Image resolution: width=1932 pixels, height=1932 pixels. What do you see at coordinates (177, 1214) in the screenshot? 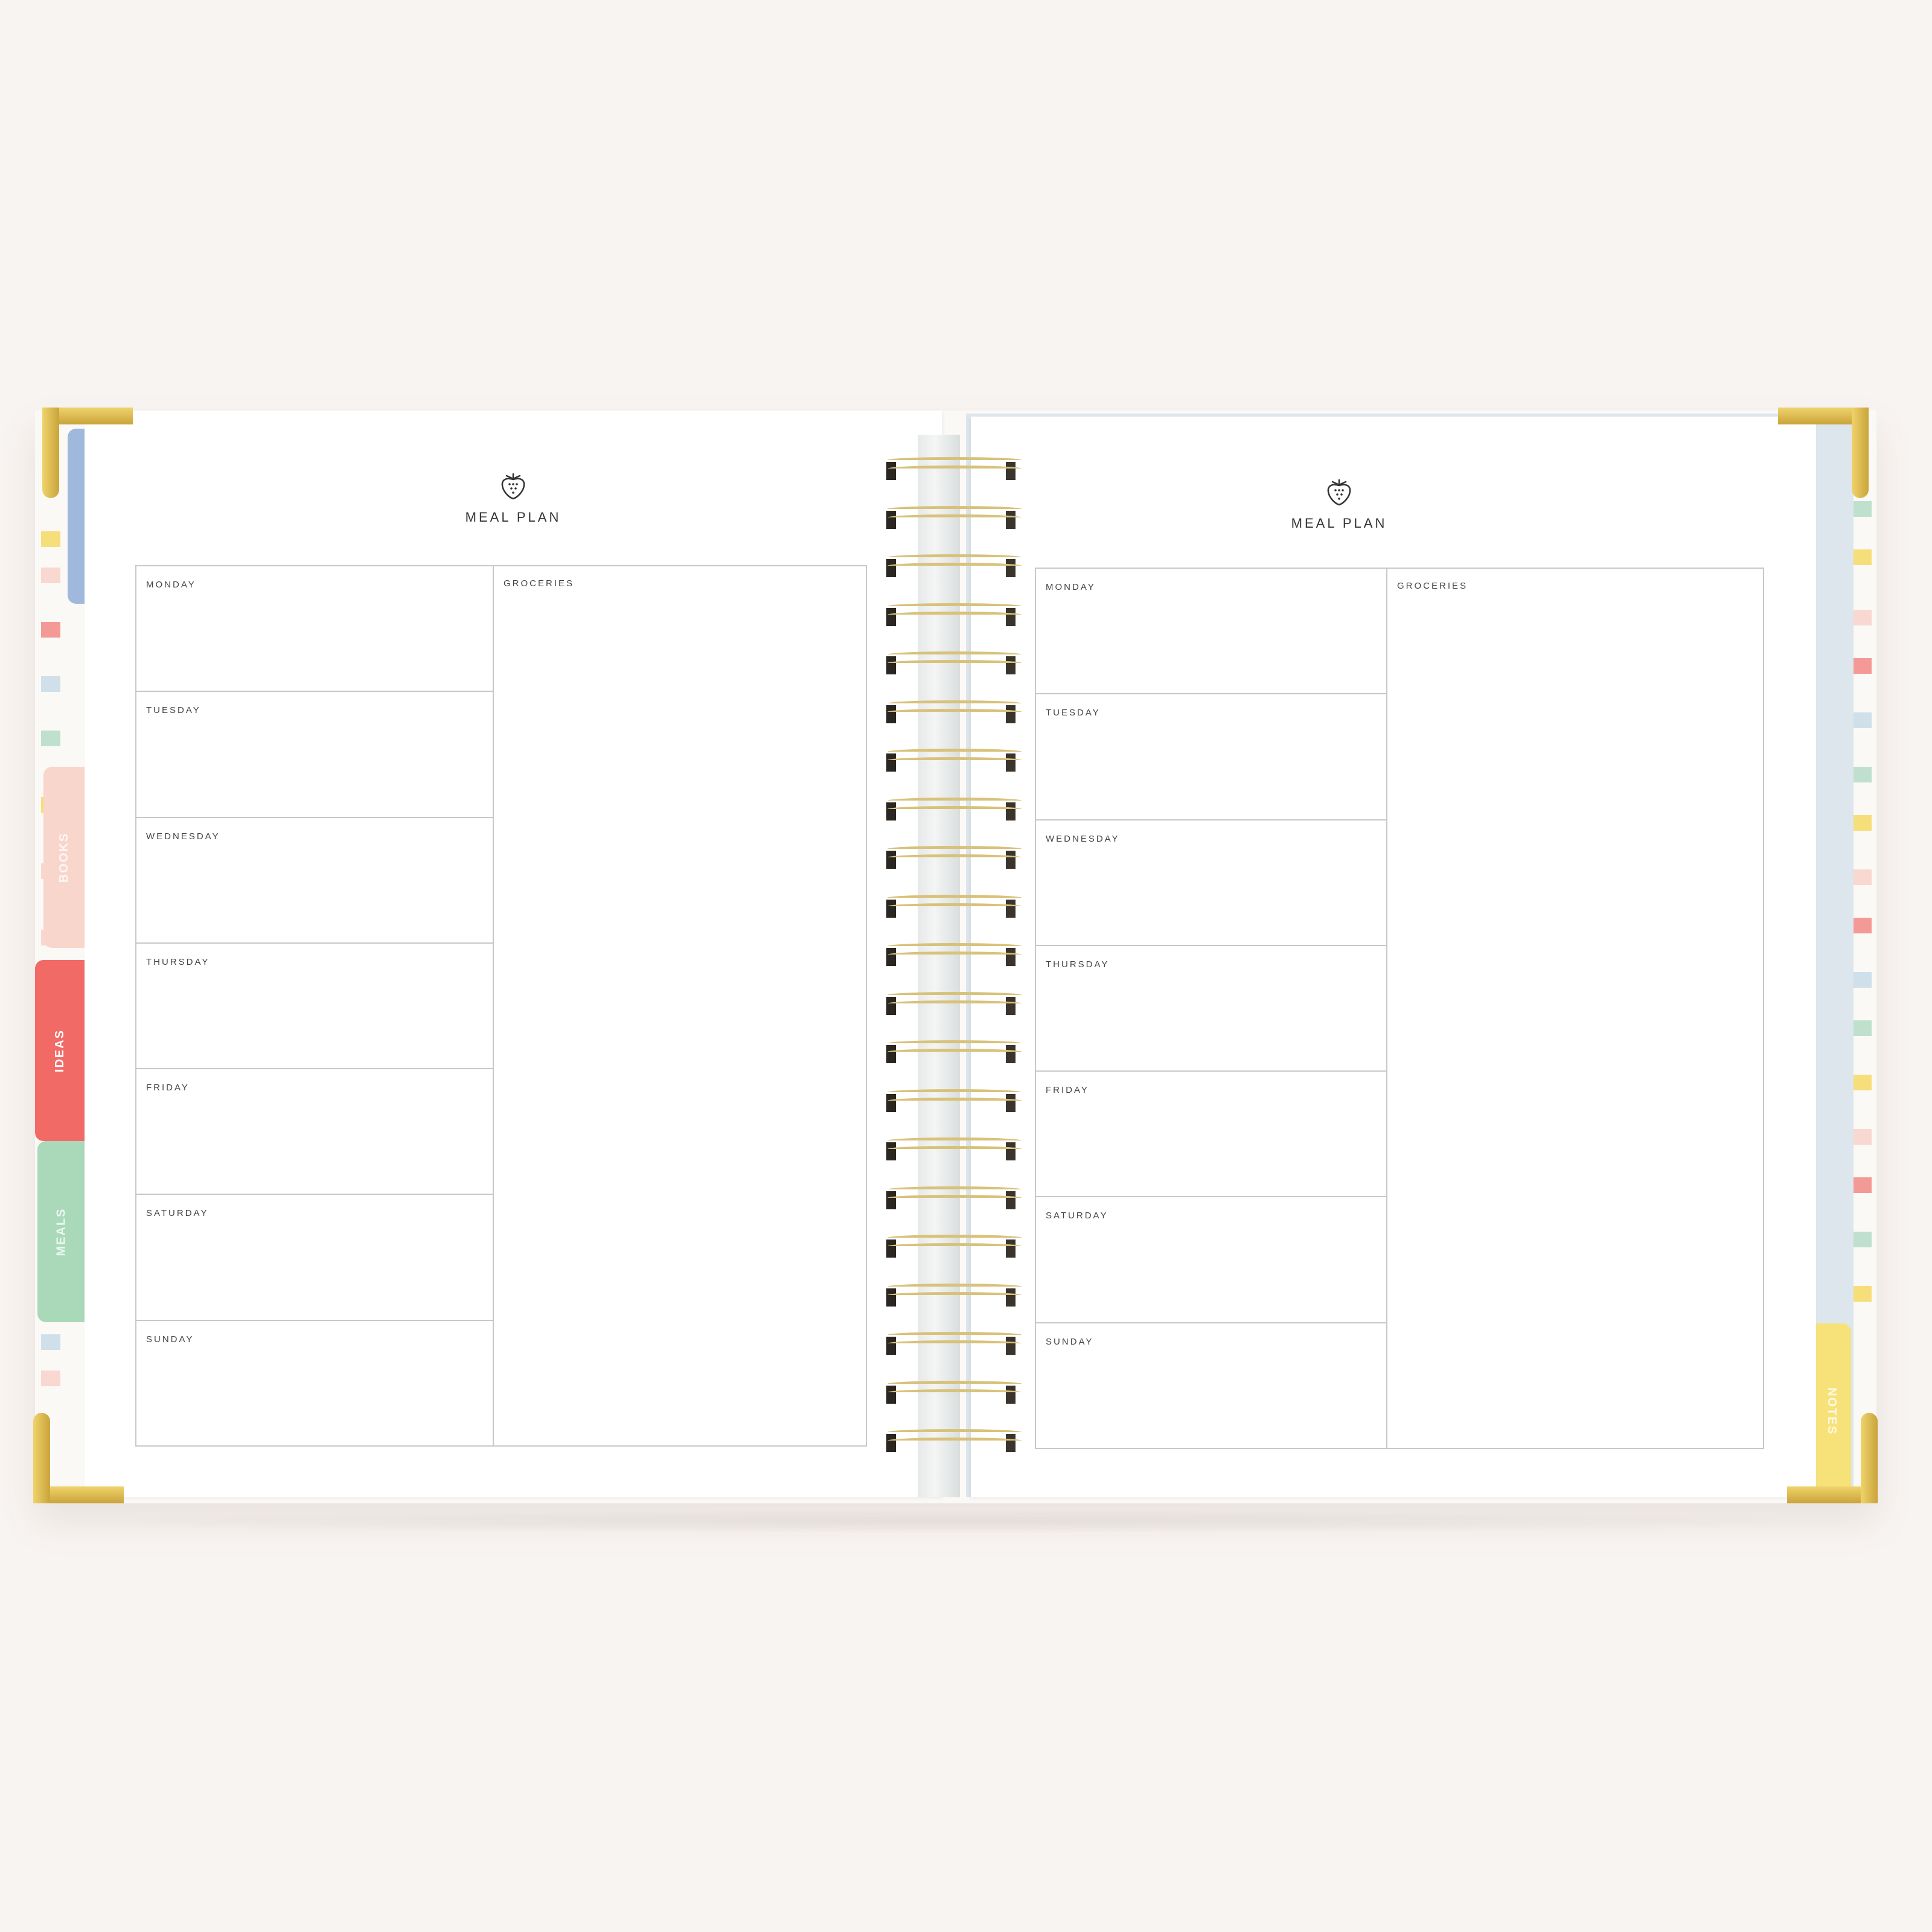
I see `day-label: SATURDAY` at bounding box center [177, 1214].